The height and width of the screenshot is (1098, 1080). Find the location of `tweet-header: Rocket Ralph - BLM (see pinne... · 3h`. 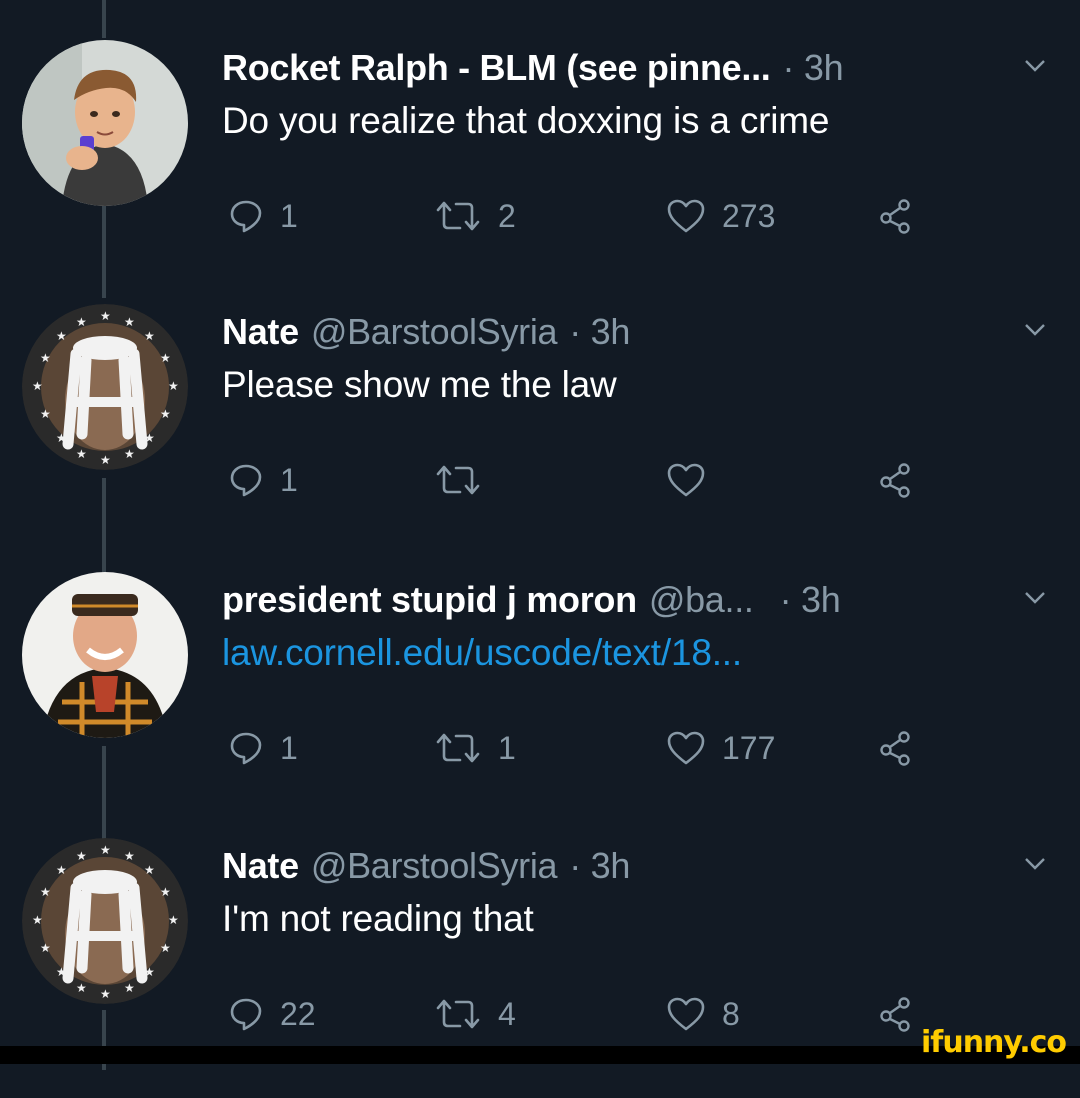

tweet-header: Rocket Ralph - BLM (see pinne... · 3h is located at coordinates (606, 68).